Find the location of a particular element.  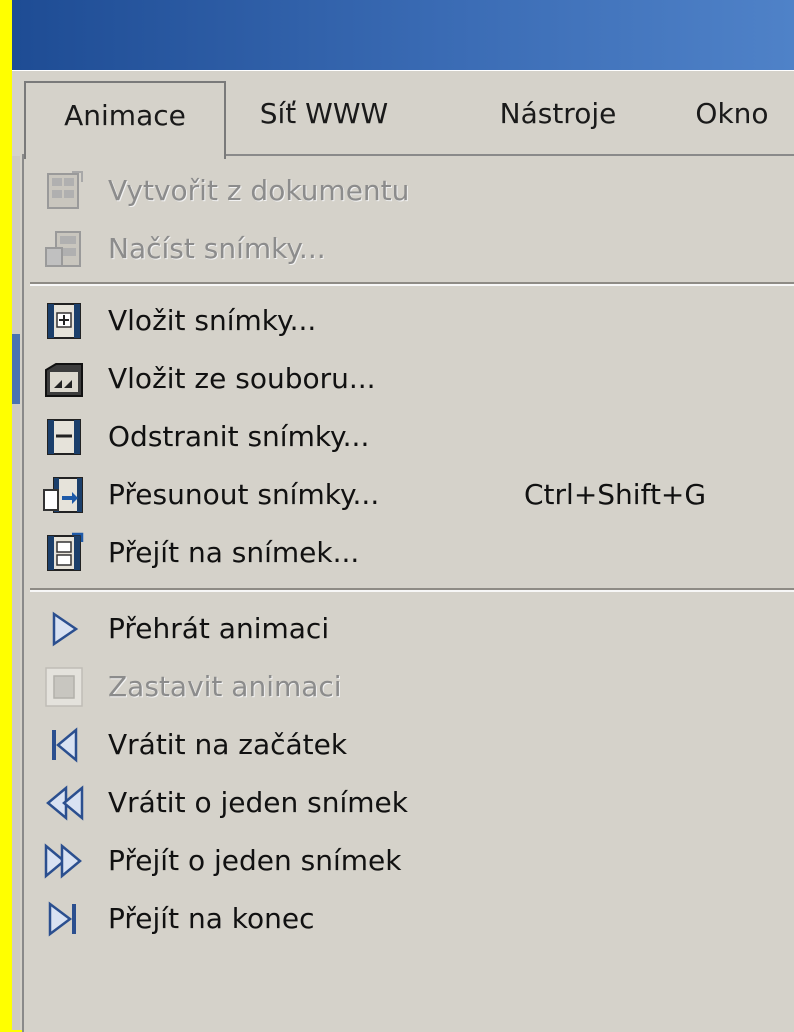

menu-item-move-frames: Přesunout snímky... Ctrl+Shift+G is located at coordinates (409, 495).